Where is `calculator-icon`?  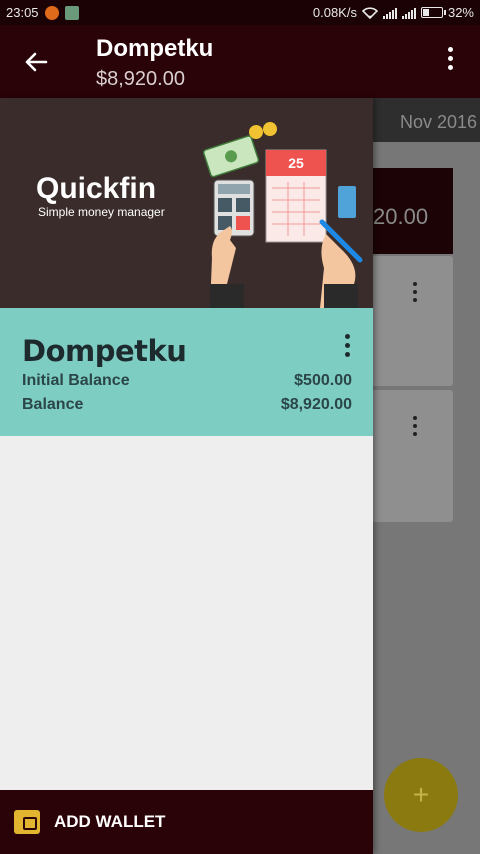 calculator-icon is located at coordinates (234, 208).